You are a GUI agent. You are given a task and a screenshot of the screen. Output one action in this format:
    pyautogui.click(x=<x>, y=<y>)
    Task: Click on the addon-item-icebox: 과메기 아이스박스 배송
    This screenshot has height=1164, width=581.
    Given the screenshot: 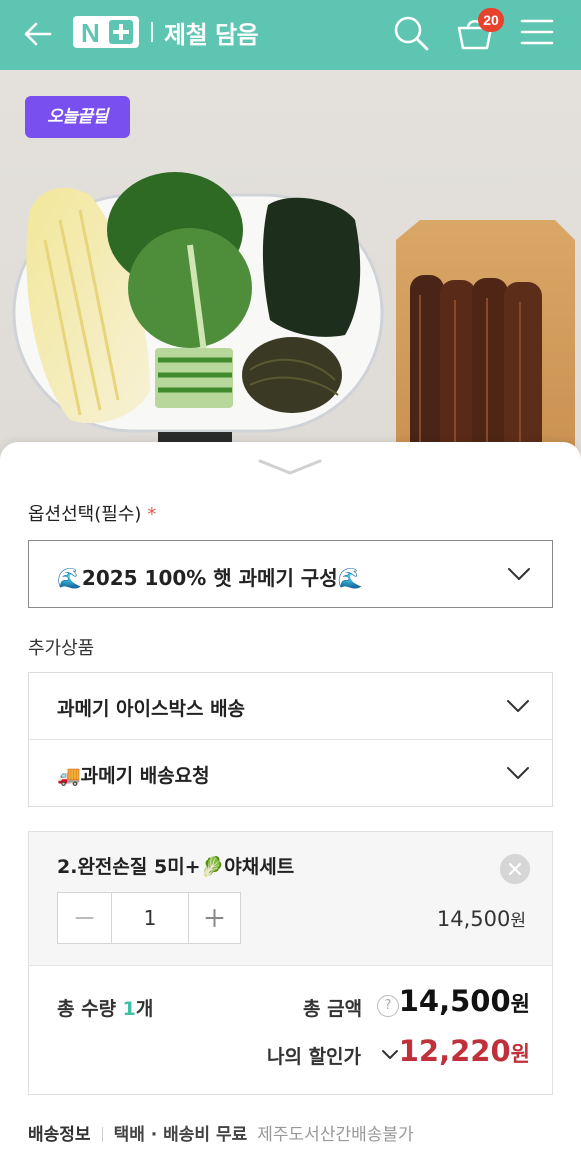 What is the action you would take?
    pyautogui.click(x=290, y=706)
    